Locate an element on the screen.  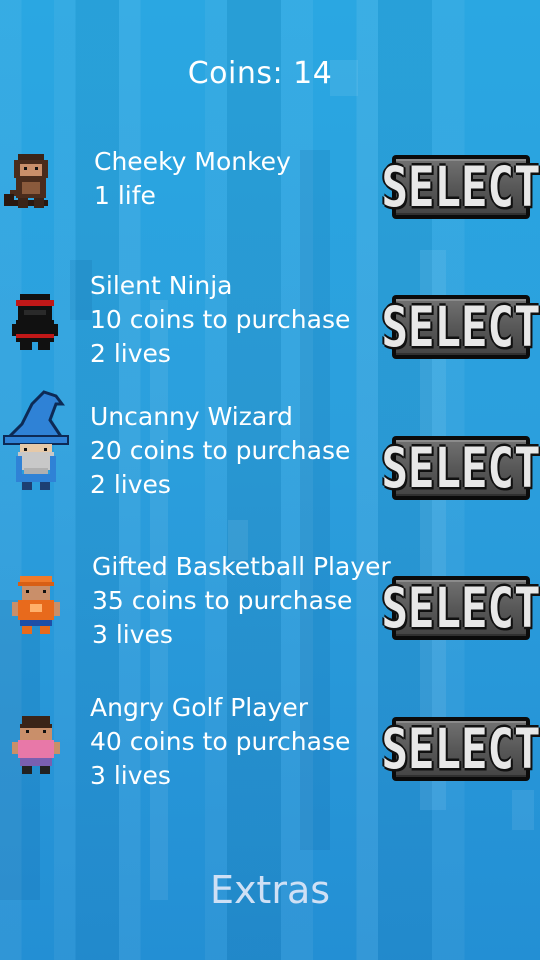
character-price: 10 coins to purchase is located at coordinates (220, 319).